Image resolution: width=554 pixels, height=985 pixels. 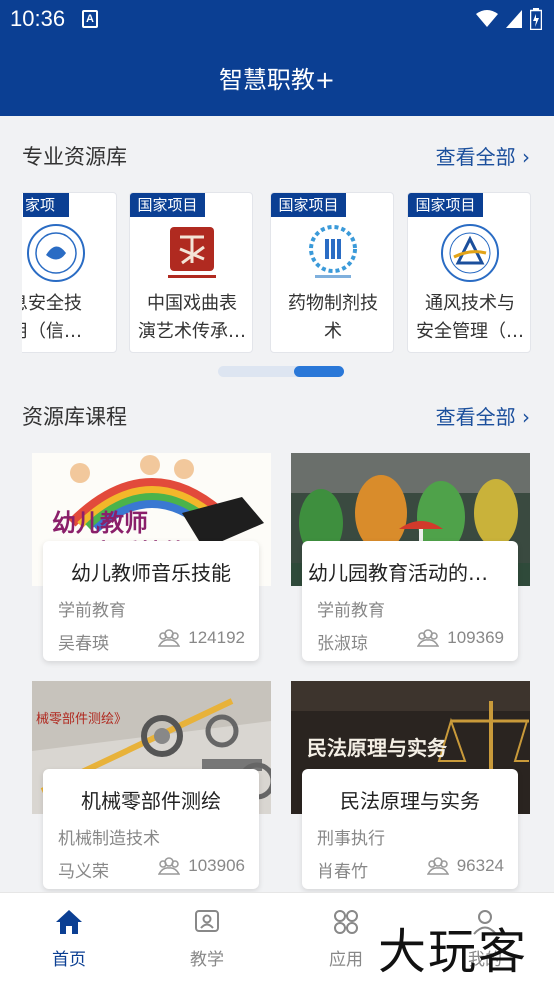 What do you see at coordinates (151, 601) in the screenshot?
I see `course-info-card: 幼儿教师音乐技能 学前教育 吴春瑛 124192` at bounding box center [151, 601].